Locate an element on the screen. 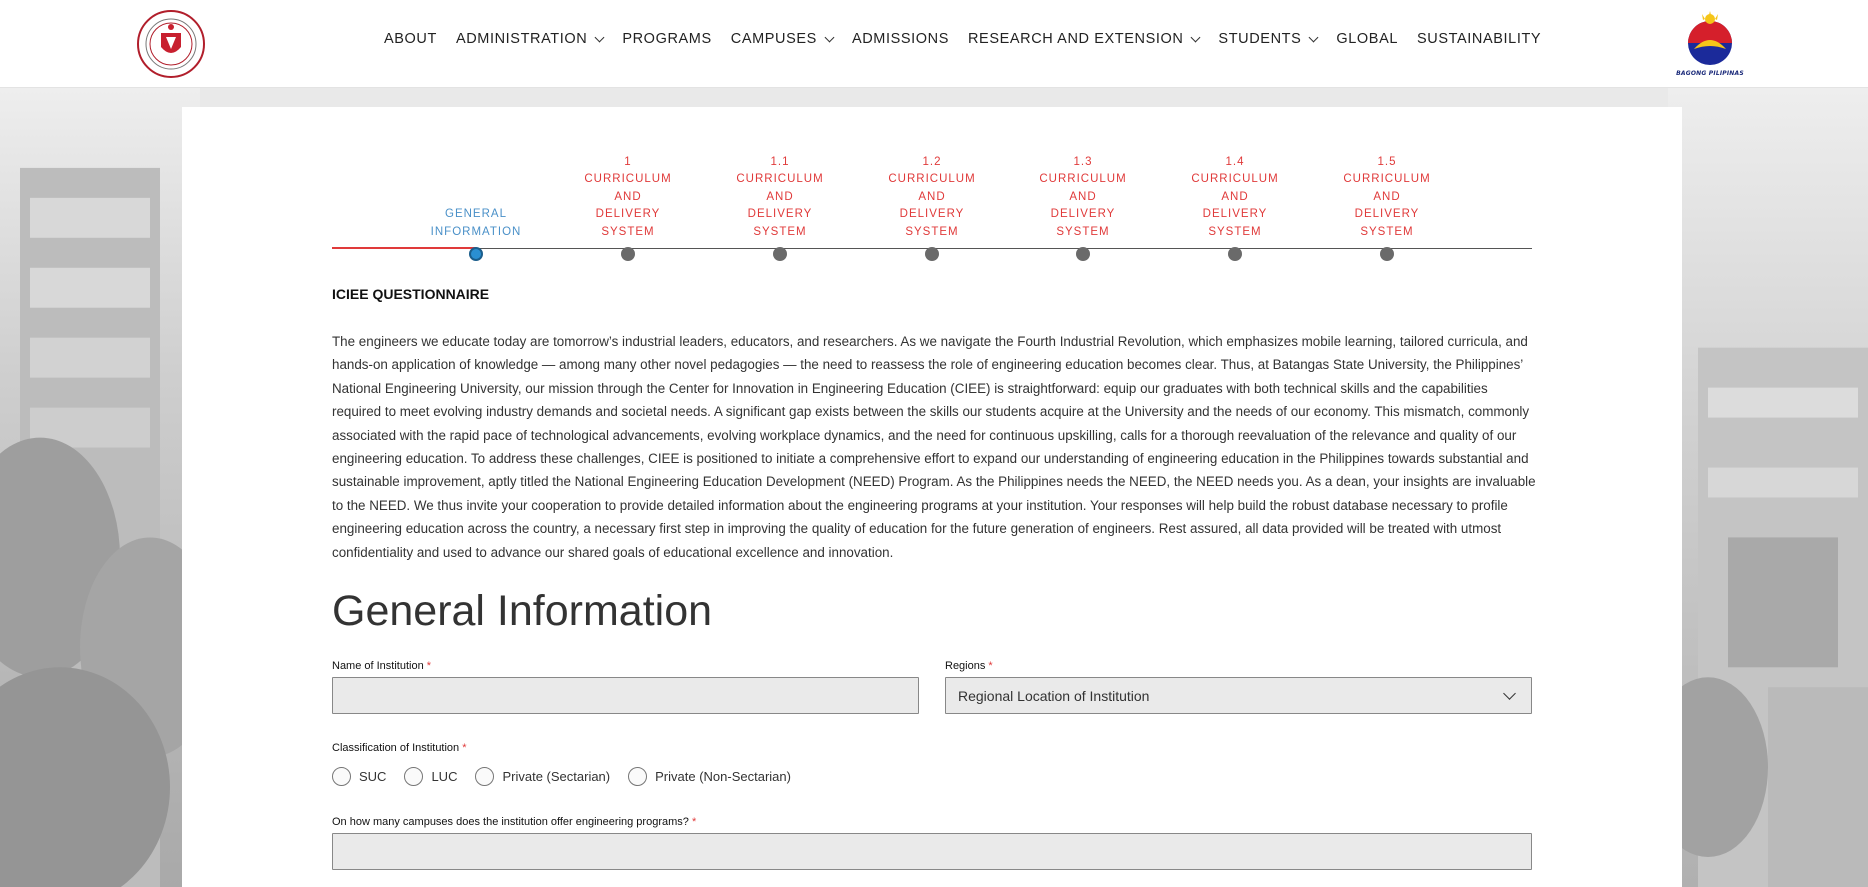 The width and height of the screenshot is (1868, 887). regions-label-text: Regions is located at coordinates (965, 666).